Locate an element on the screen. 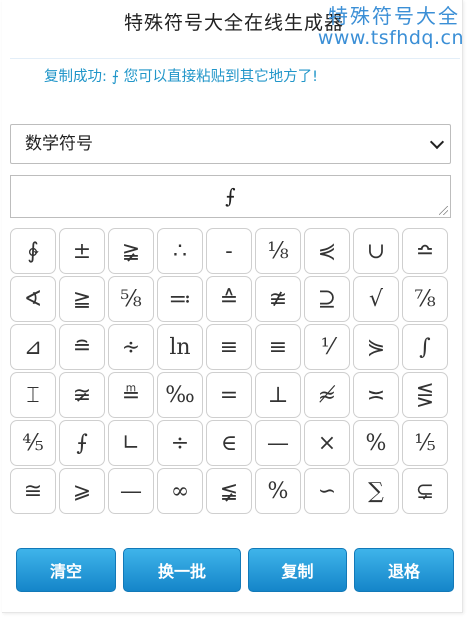 This screenshot has height=617, width=468. symbol-cell: ⋚ is located at coordinates (425, 395).